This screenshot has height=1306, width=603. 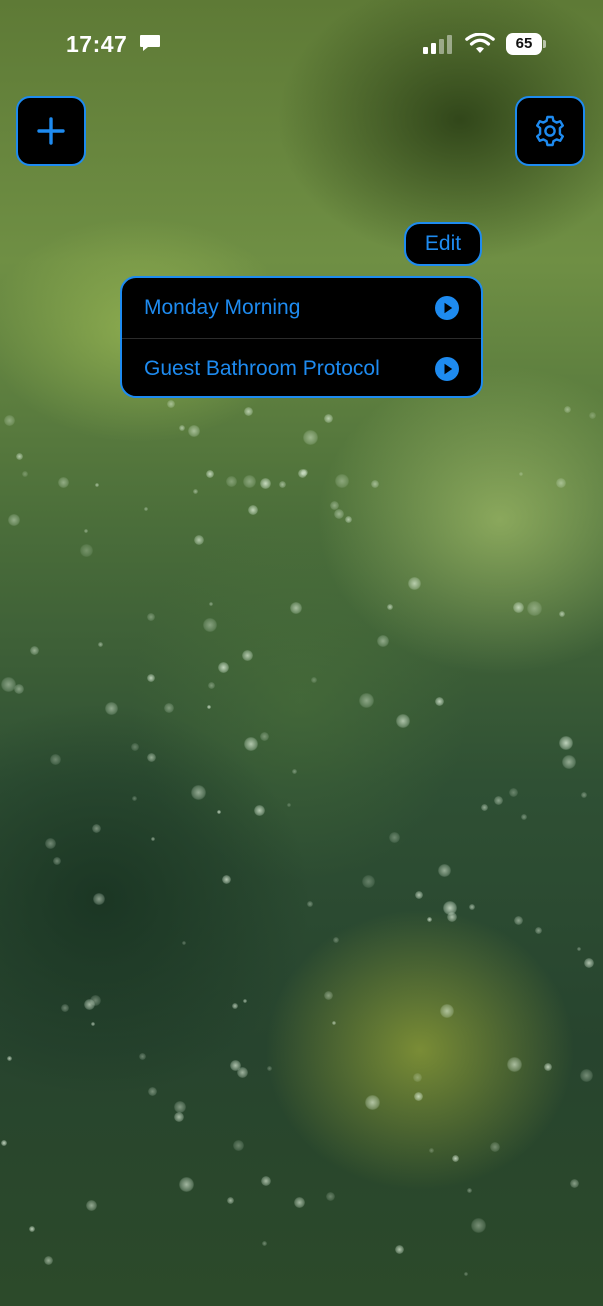 I want to click on edit-button: Edit, so click(x=443, y=244).